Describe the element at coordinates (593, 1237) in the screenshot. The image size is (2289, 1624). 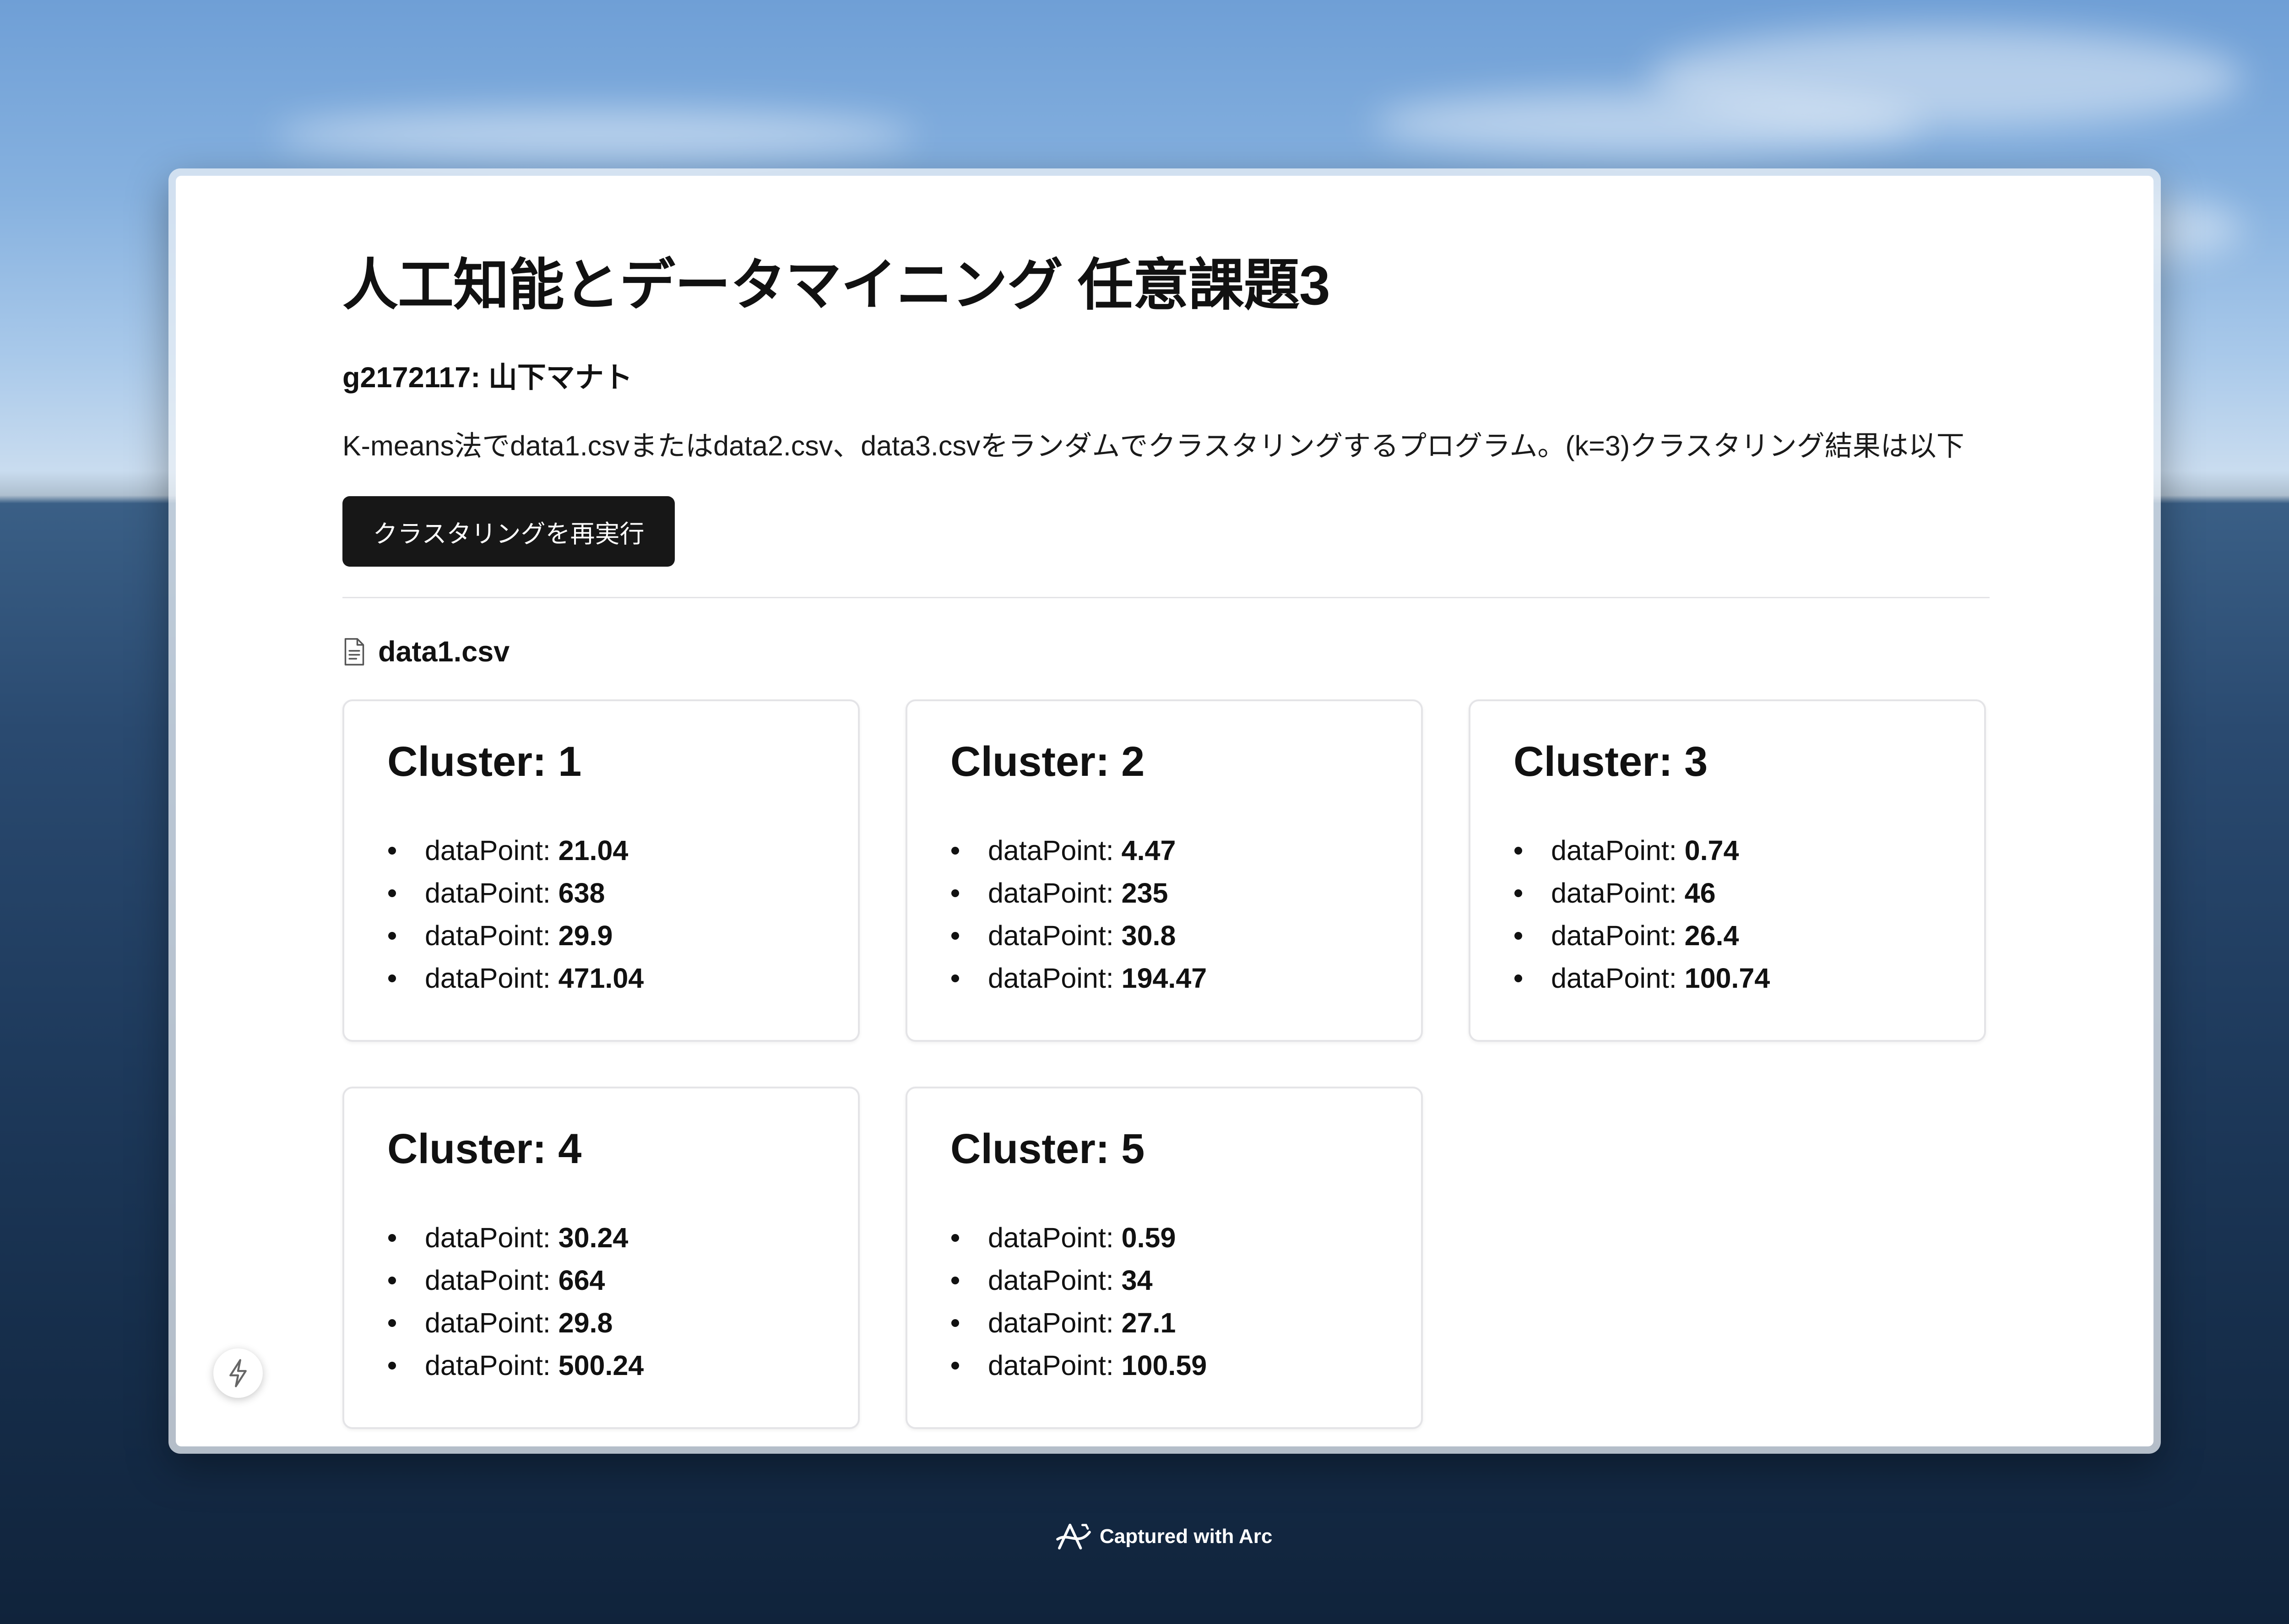
I see `data-point-value: 30.24` at that location.